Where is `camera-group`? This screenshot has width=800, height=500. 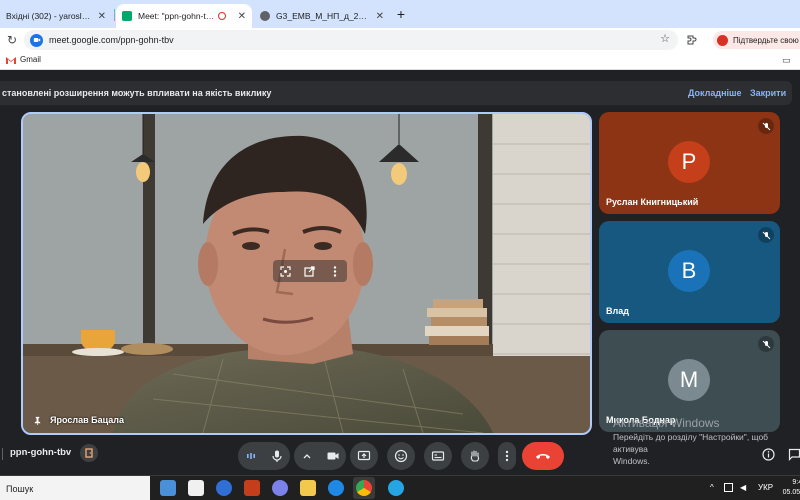
camera-group is located at coordinates (320, 456).